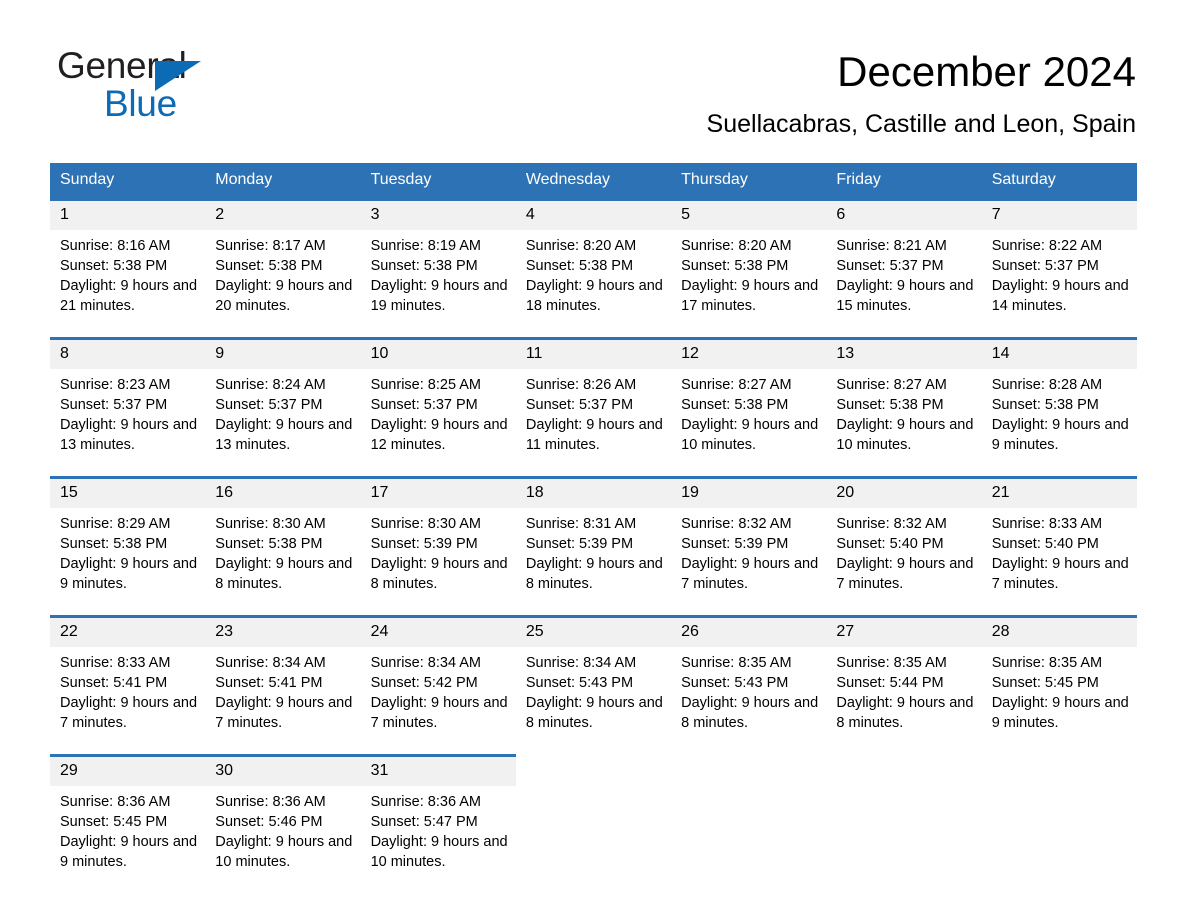 The width and height of the screenshot is (1188, 918). What do you see at coordinates (593, 332) in the screenshot?
I see `week-separator` at bounding box center [593, 332].